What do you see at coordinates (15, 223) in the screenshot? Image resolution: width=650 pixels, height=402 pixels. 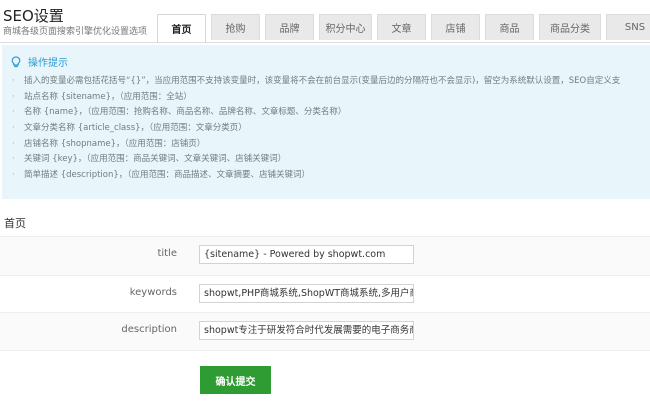 I see `section-title: 首页` at bounding box center [15, 223].